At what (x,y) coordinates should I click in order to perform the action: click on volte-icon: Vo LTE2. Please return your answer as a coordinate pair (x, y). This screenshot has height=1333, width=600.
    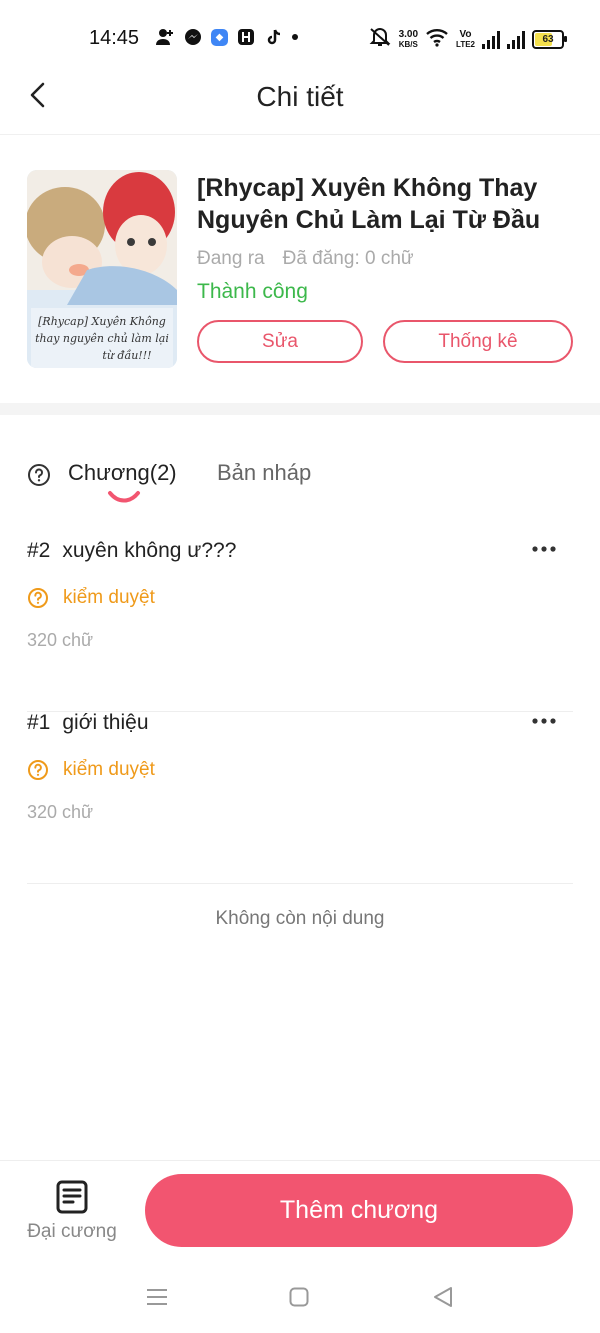
    Looking at the image, I should click on (465, 38).